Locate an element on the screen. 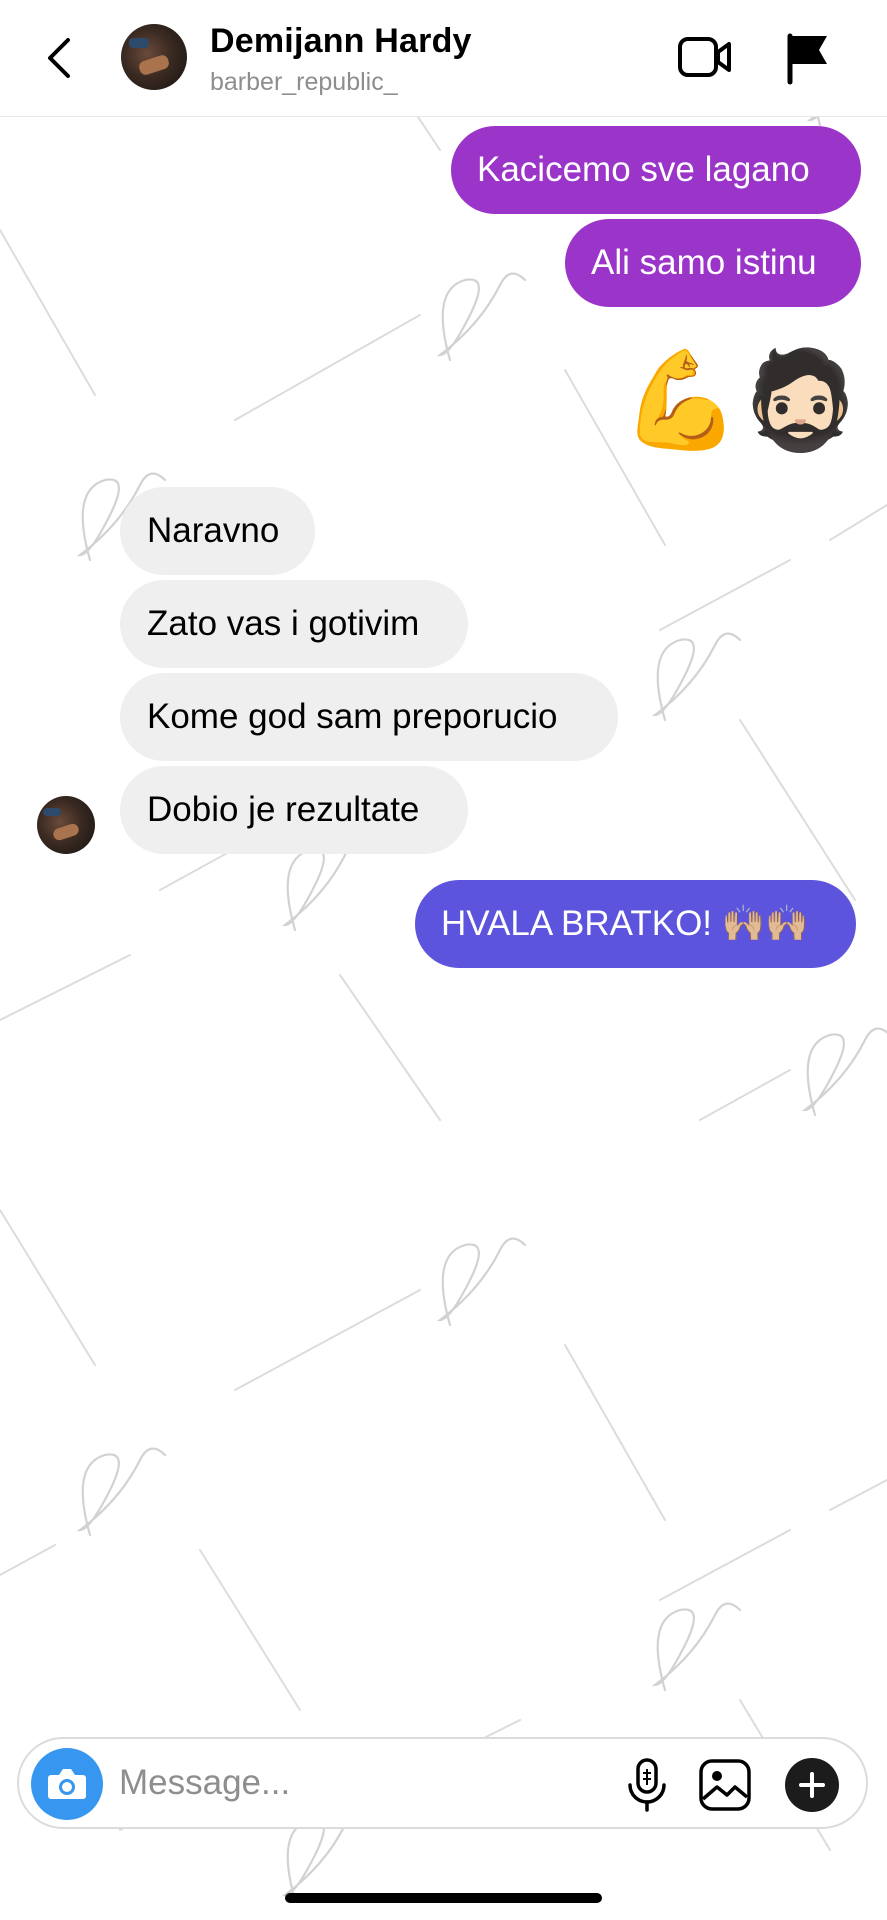 This screenshot has height=1920, width=887. message-composer is located at coordinates (442, 1783).